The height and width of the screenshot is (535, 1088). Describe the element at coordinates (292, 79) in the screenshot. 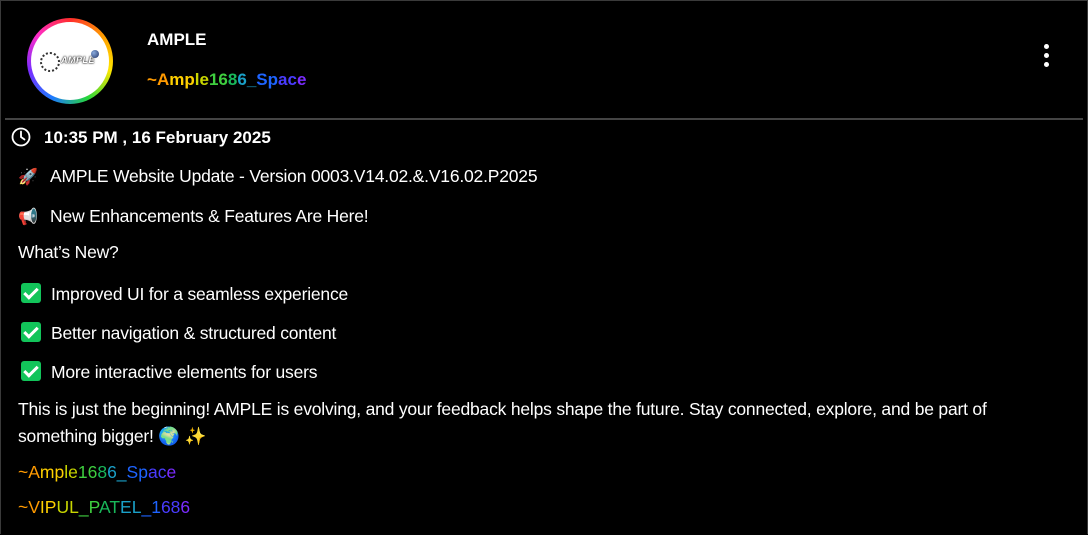

I see `rainbow-char: c` at that location.